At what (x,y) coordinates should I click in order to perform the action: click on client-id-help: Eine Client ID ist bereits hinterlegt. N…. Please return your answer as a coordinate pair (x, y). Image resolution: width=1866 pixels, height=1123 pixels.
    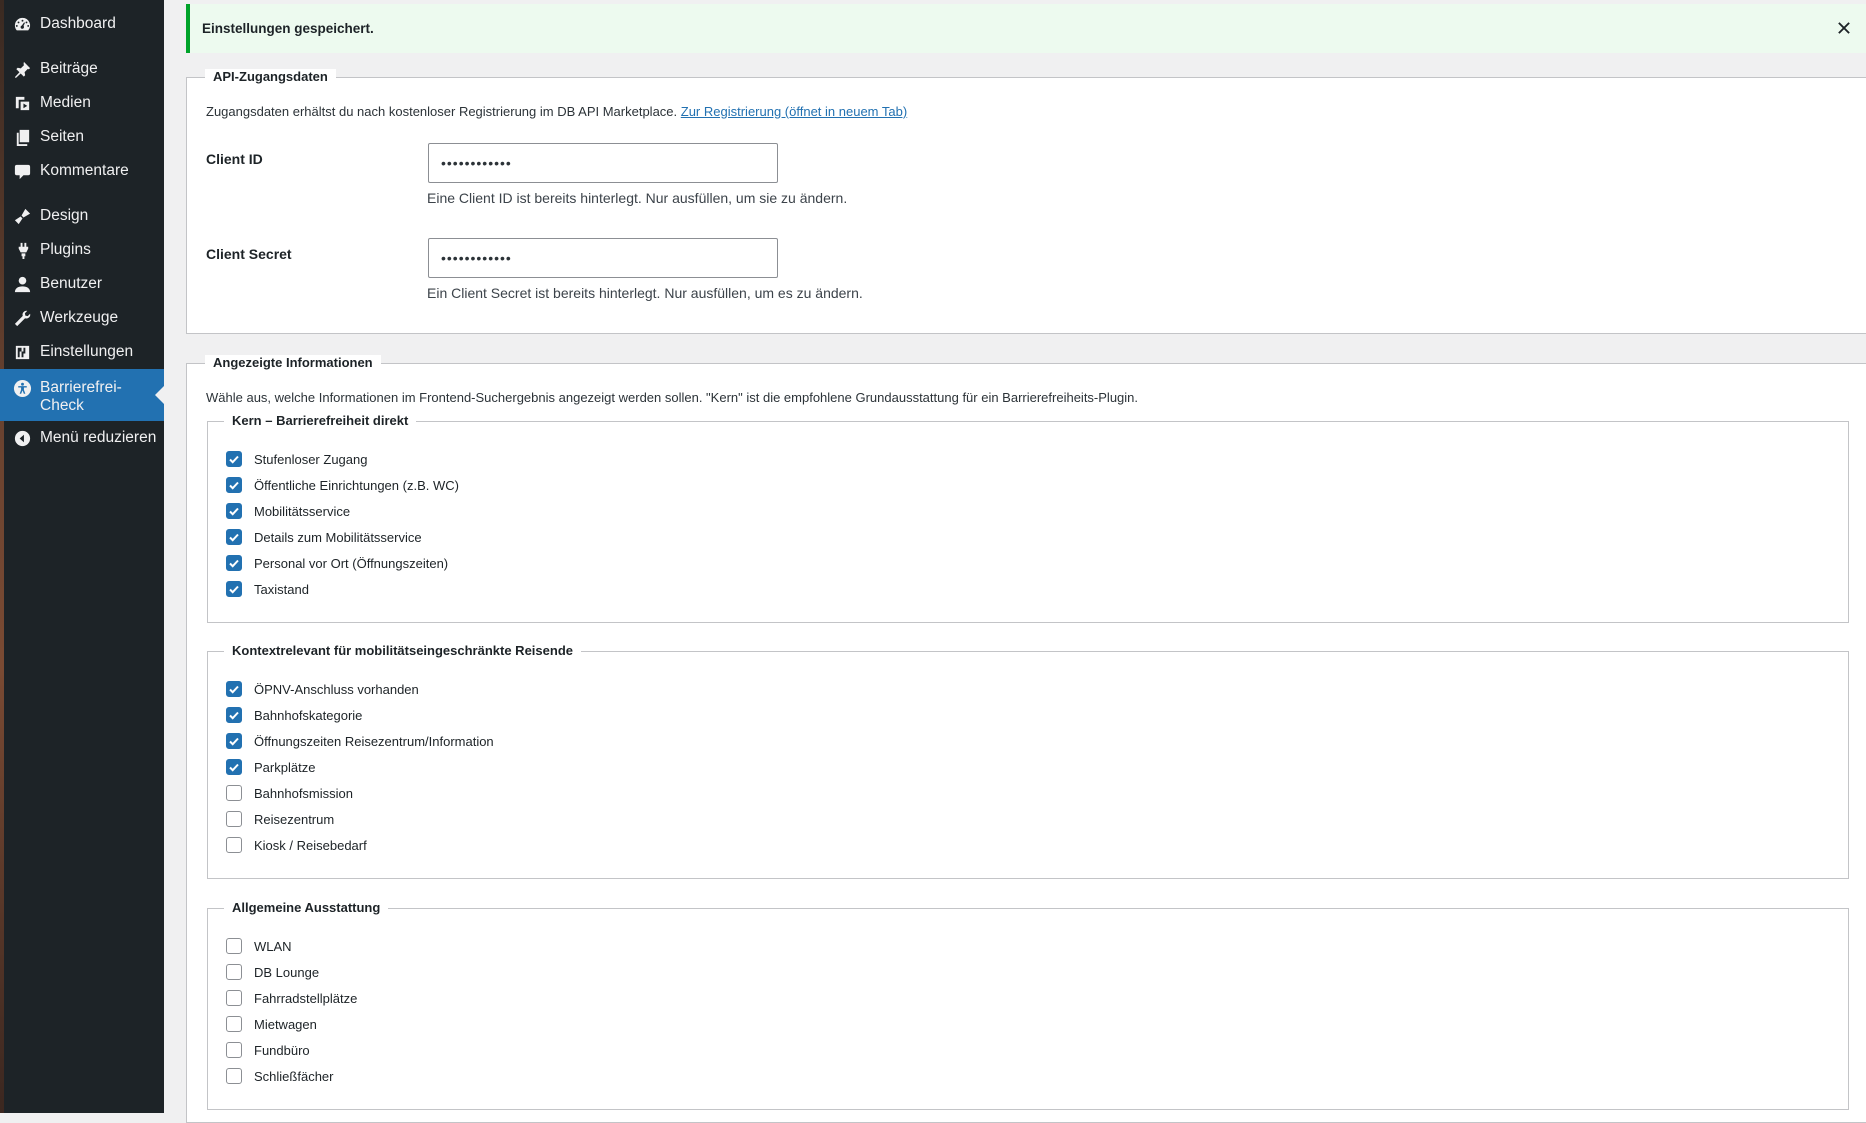
    Looking at the image, I should click on (637, 198).